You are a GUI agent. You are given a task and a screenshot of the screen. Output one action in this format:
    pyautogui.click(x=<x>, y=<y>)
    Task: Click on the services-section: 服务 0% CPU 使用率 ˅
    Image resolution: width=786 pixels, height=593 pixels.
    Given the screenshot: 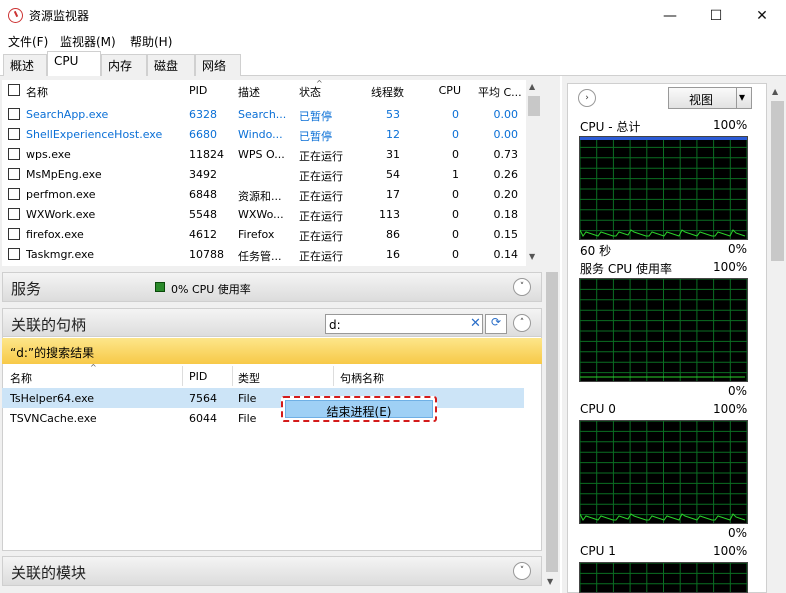 What is the action you would take?
    pyautogui.click(x=272, y=287)
    